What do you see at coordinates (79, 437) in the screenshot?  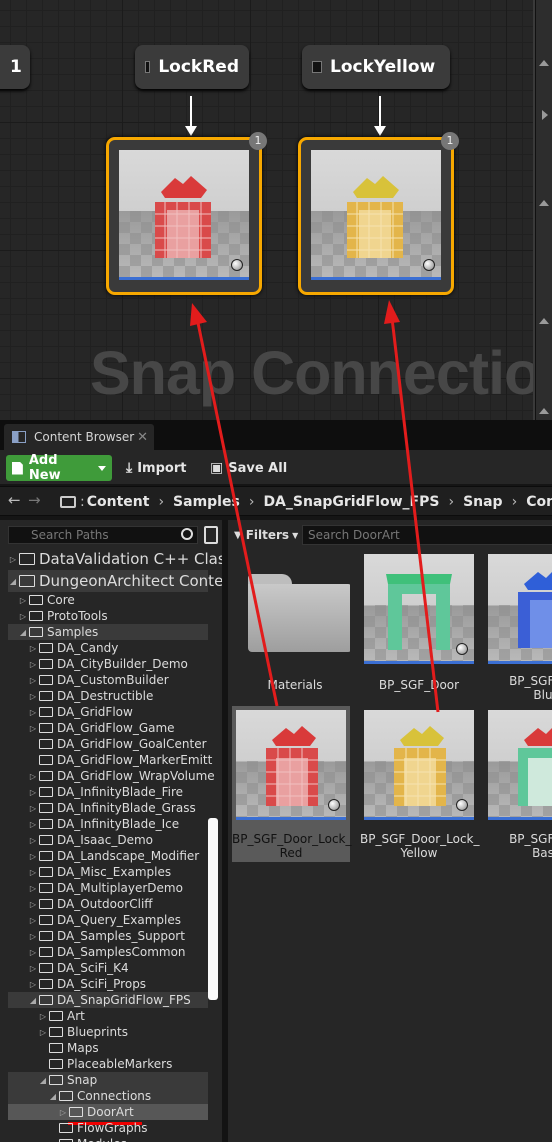 I see `tab-content-browser: Content Browser ✕` at bounding box center [79, 437].